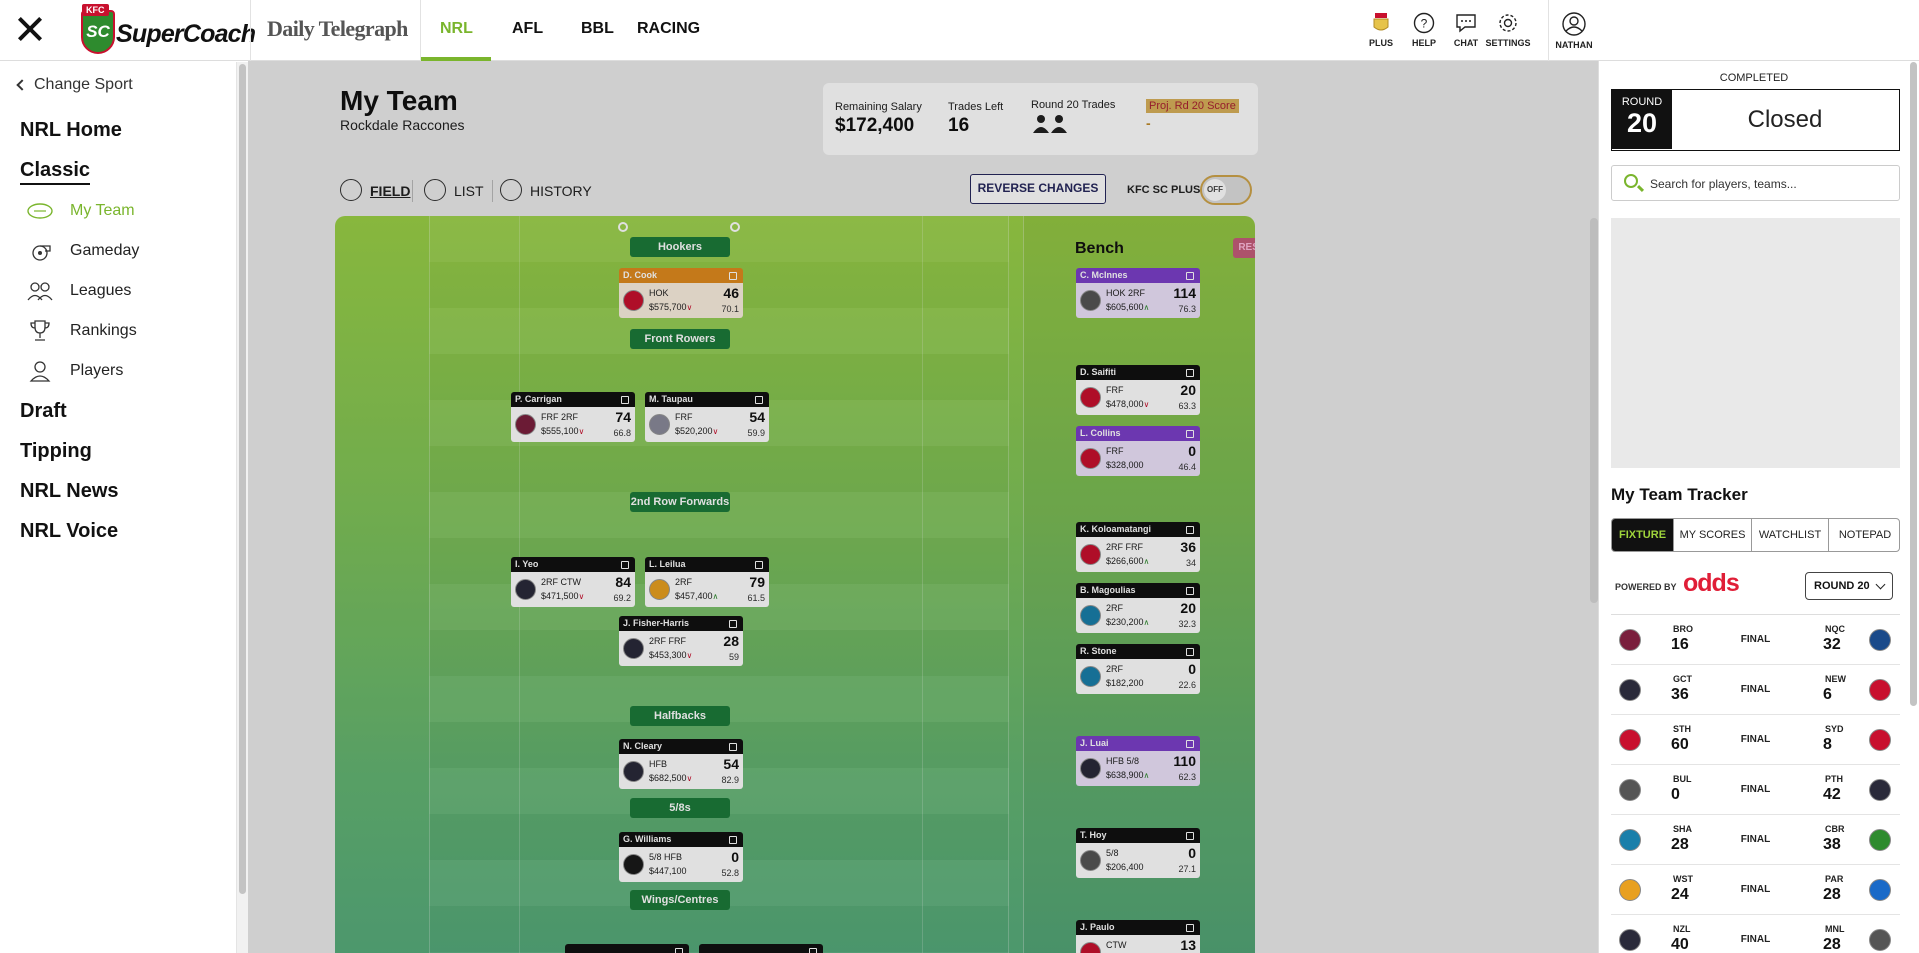  I want to click on player-search, so click(1755, 183).